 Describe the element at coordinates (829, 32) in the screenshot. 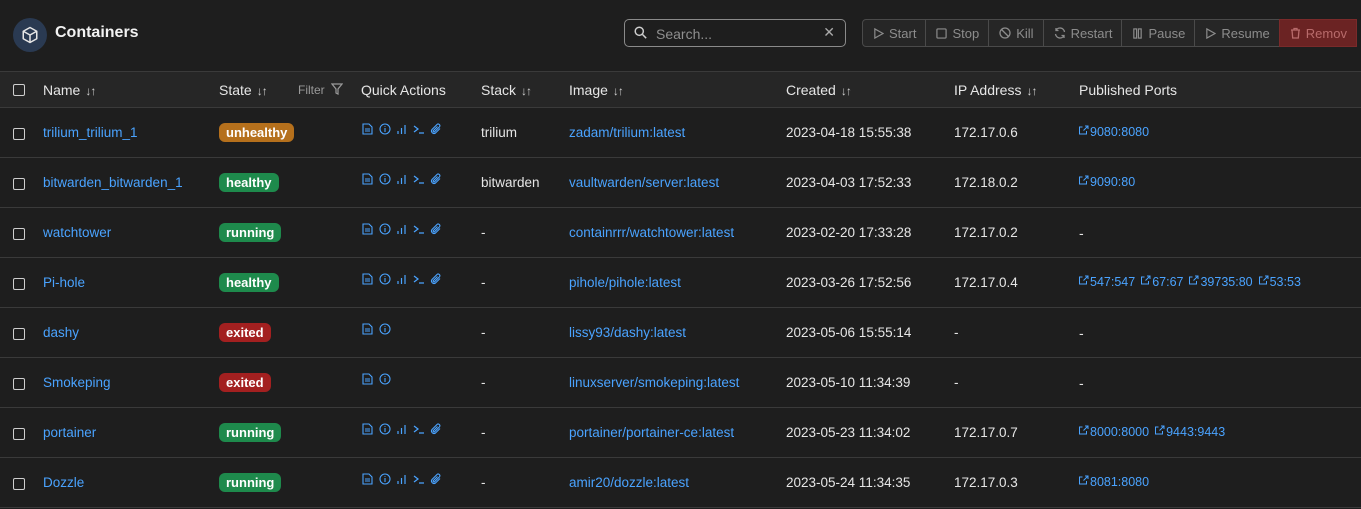

I see `clear-search-icon: ✕` at that location.